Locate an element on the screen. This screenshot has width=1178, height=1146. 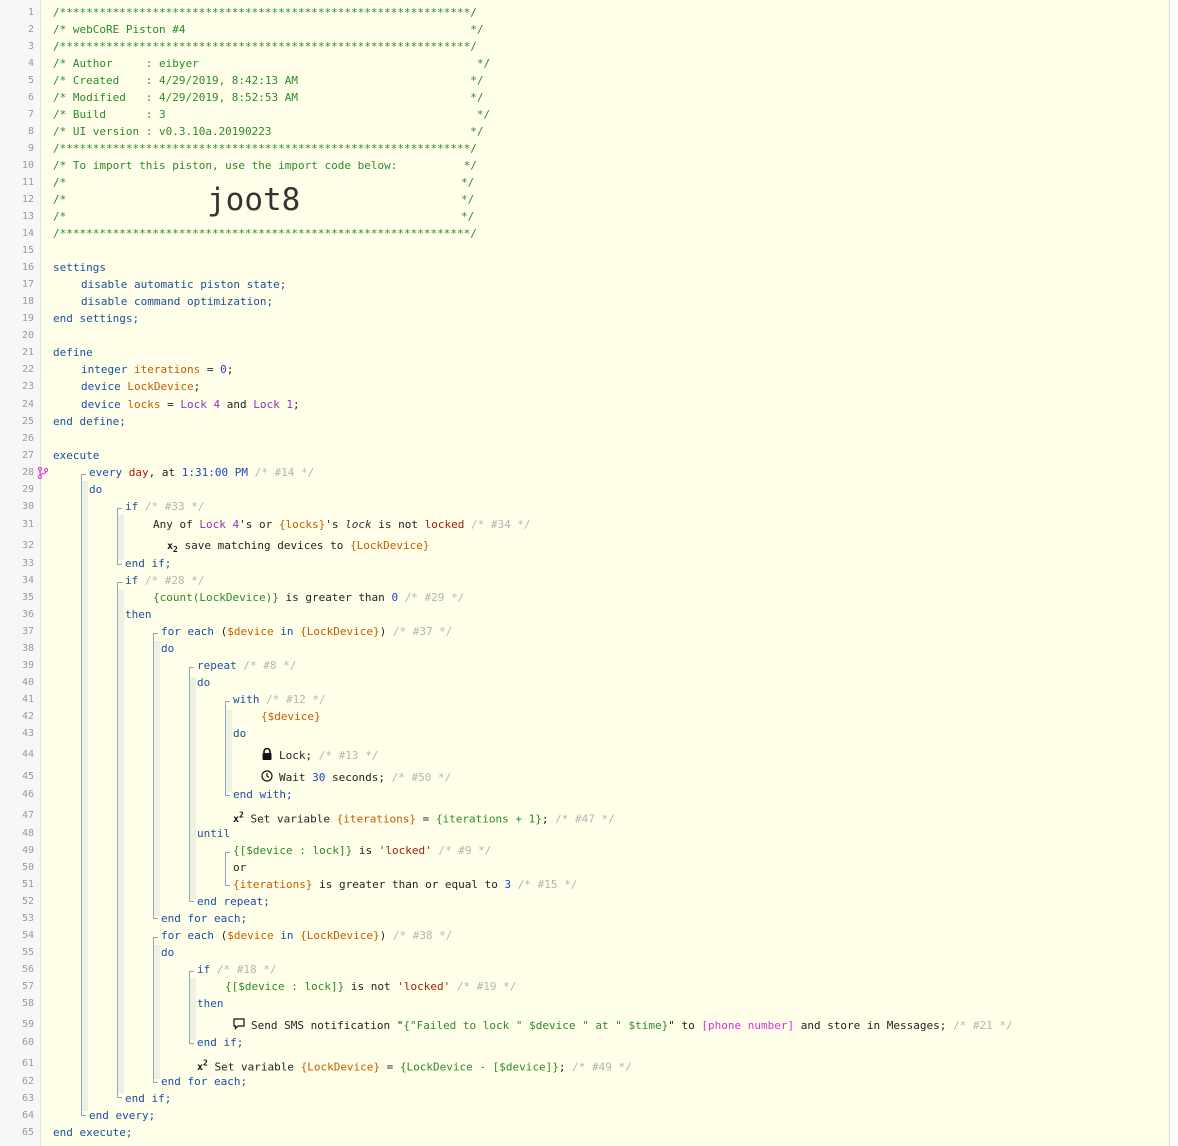
wait-command: Wait 30 seconds; /* #50 */ is located at coordinates (356, 777).